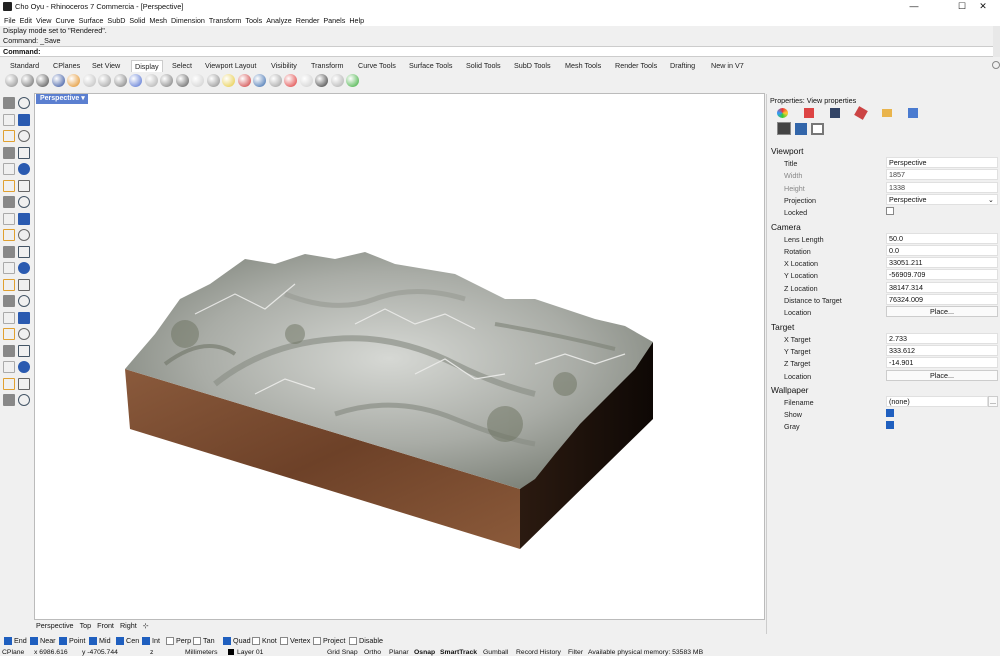  Describe the element at coordinates (147, 66) in the screenshot. I see `tab-display: Display` at that location.